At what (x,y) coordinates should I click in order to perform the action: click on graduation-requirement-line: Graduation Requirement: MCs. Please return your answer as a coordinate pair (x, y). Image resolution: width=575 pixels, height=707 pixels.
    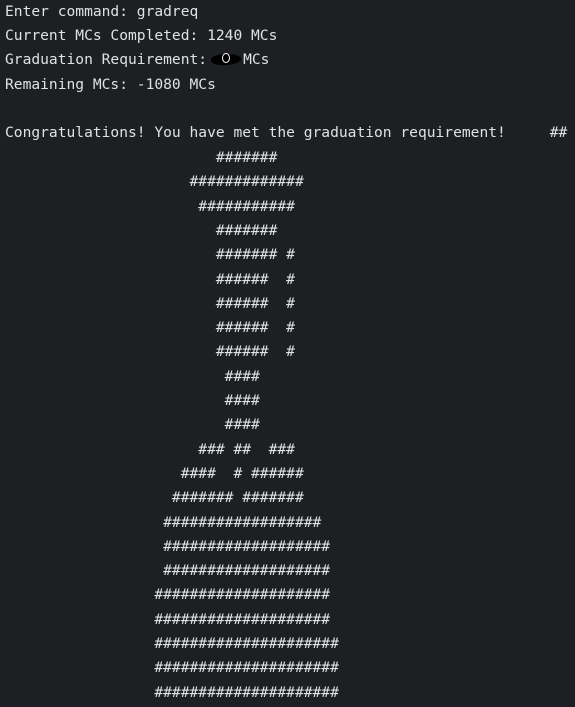
    Looking at the image, I should click on (137, 60).